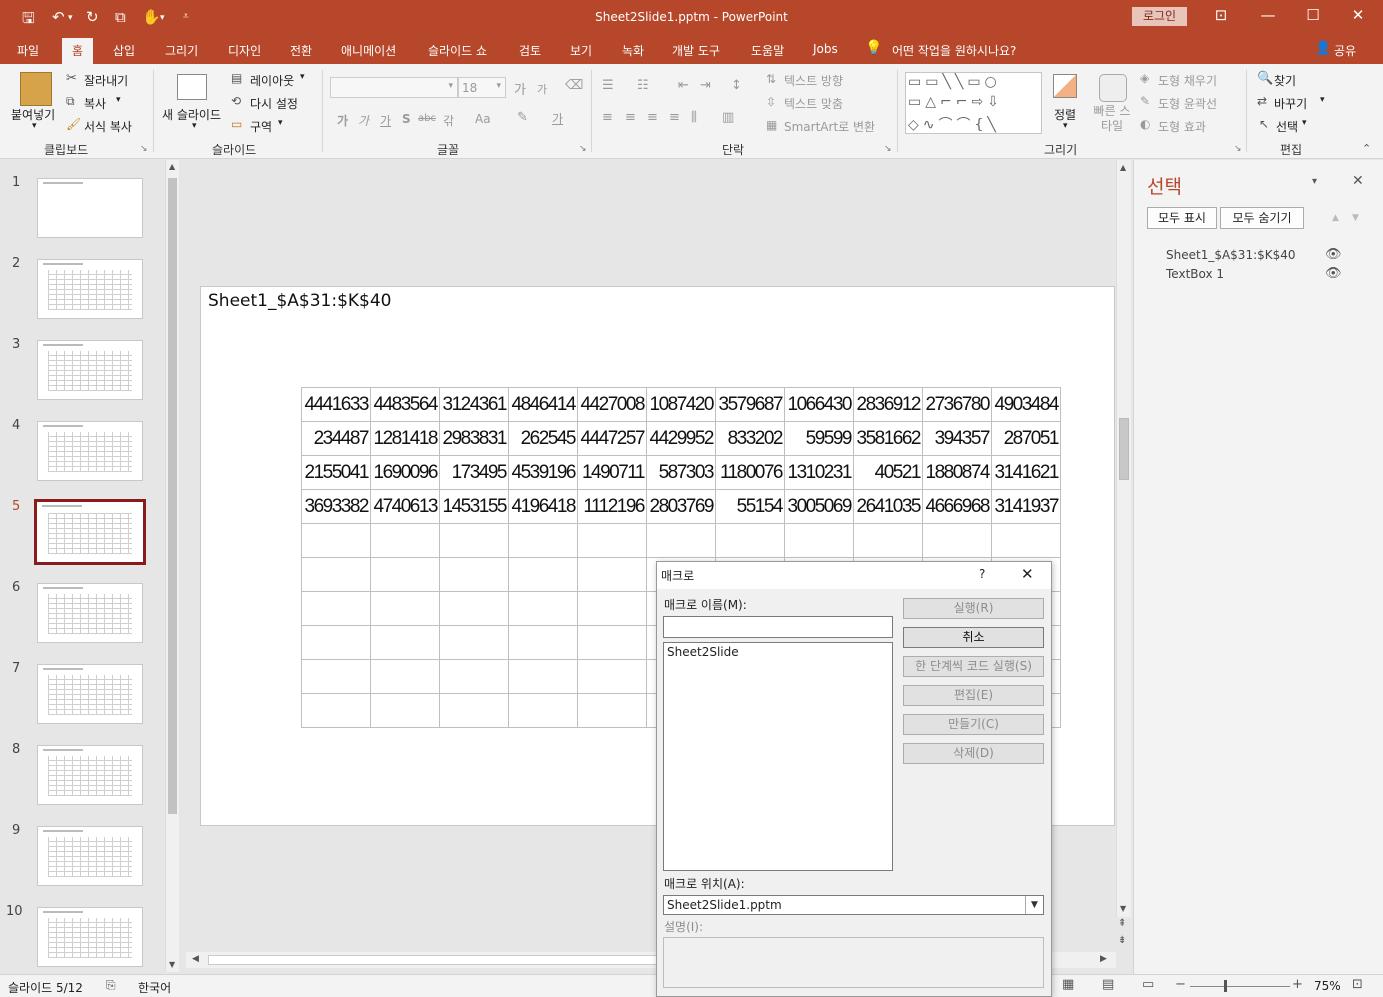 This screenshot has height=997, width=1383. I want to click on macro-list-item: Sheet2Slide, so click(778, 652).